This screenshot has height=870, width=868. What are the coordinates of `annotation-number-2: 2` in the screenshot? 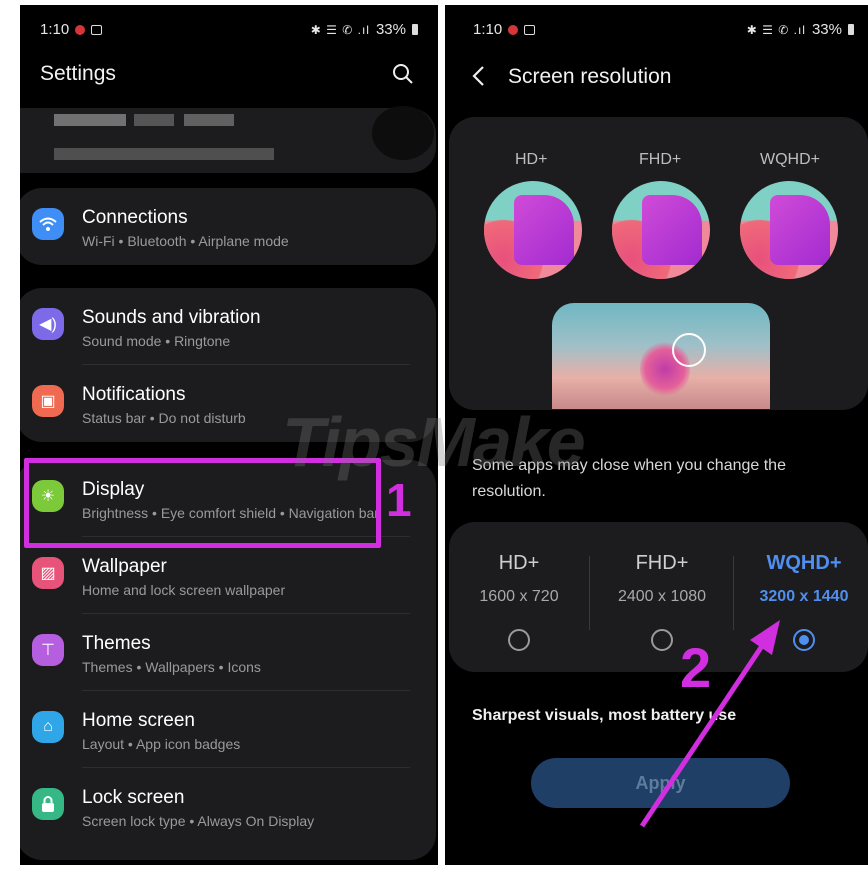 It's located at (696, 667).